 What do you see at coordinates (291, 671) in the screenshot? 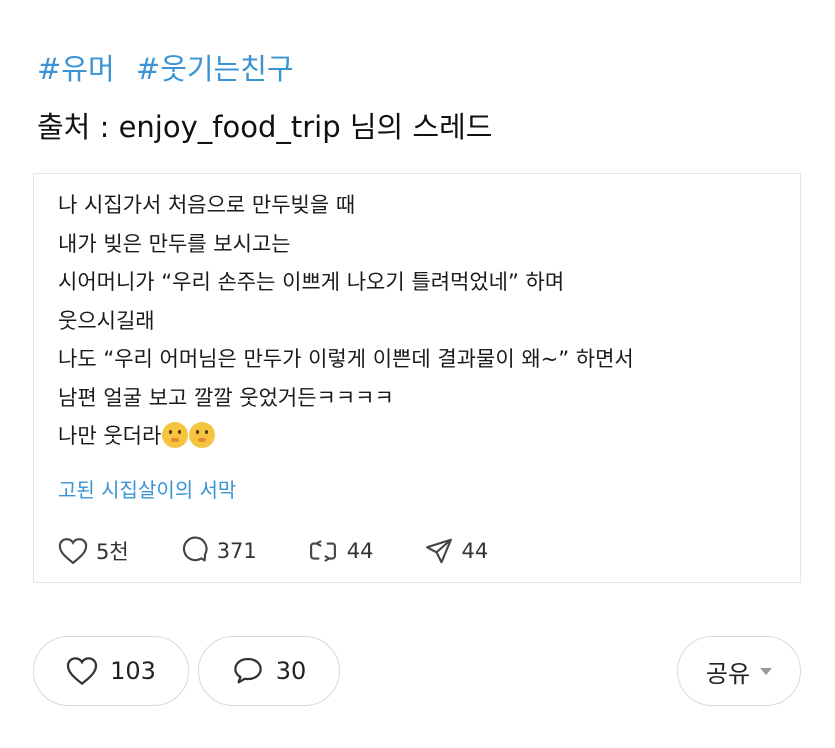
I see `comment-button-count: 30` at bounding box center [291, 671].